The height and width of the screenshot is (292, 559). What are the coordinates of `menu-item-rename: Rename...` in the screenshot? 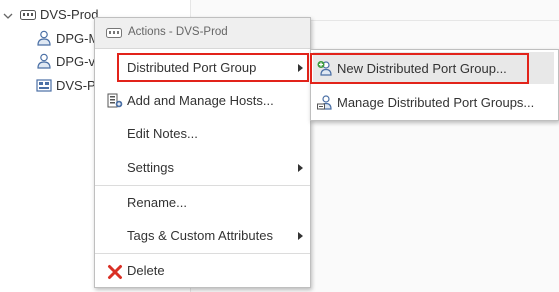 It's located at (202, 203).